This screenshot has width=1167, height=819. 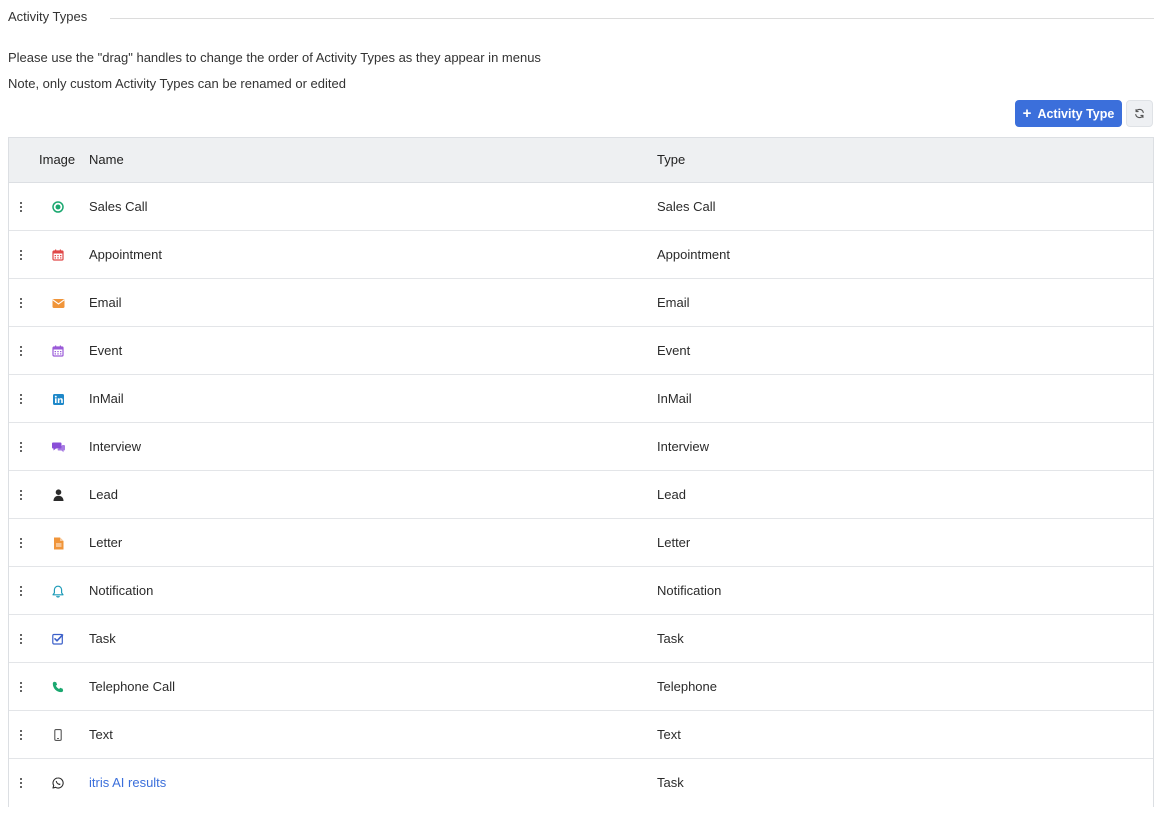 What do you see at coordinates (581, 17) in the screenshot?
I see `section-header: Activity Types` at bounding box center [581, 17].